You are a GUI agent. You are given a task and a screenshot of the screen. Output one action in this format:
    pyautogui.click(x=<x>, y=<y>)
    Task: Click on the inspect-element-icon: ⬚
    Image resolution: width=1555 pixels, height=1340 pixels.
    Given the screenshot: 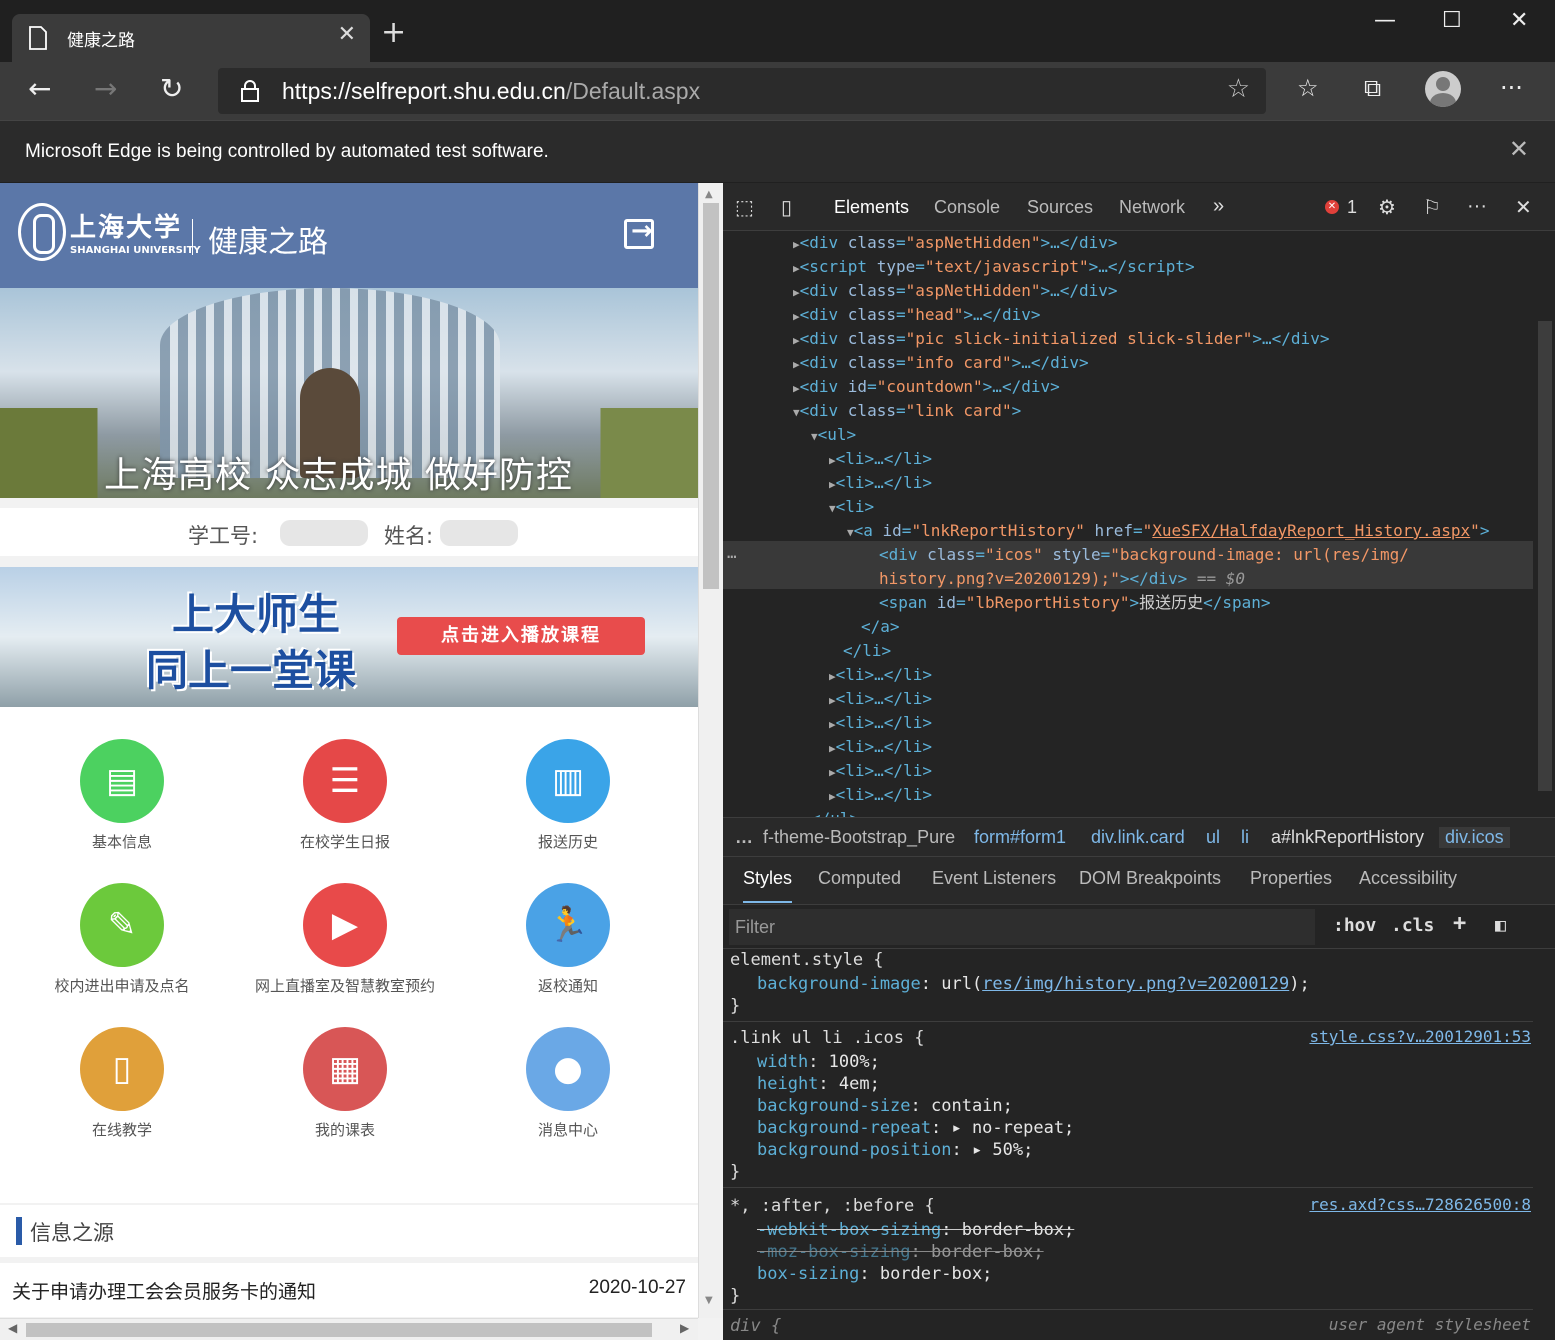 What is the action you would take?
    pyautogui.click(x=744, y=207)
    